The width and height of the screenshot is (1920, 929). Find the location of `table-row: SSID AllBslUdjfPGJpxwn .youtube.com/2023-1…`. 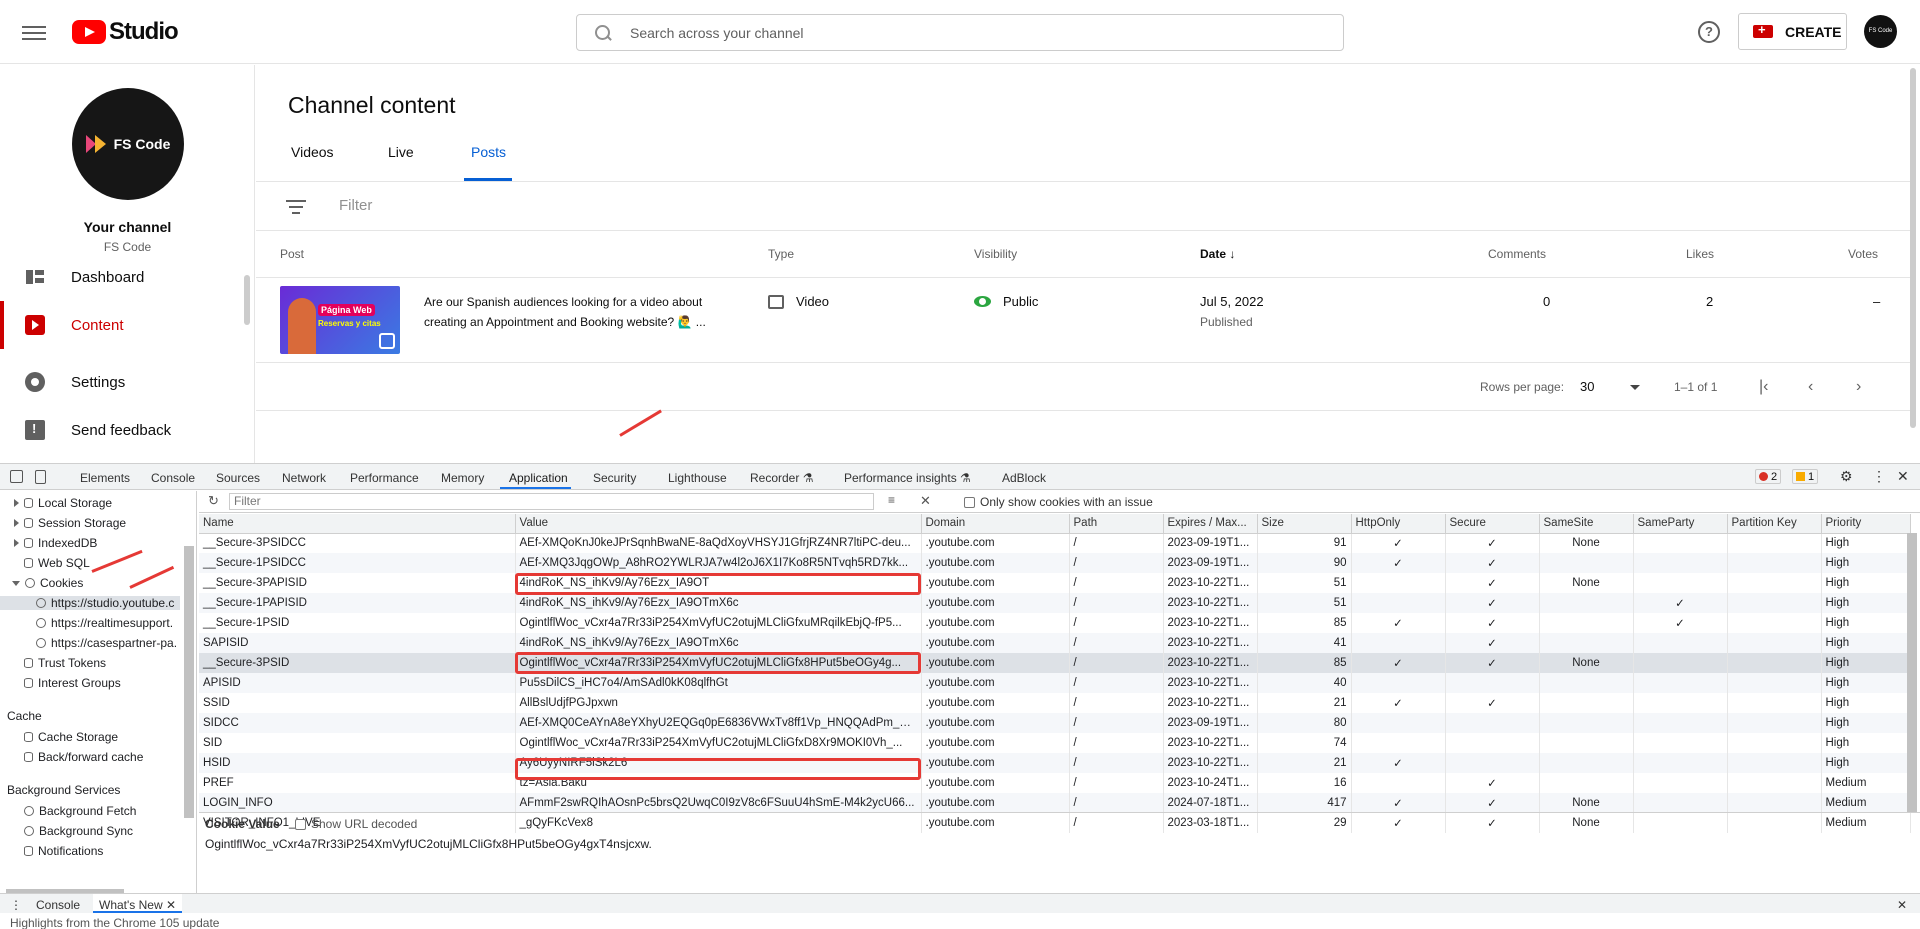

table-row: SSID AllBslUdjfPGJpxwn .youtube.com/2023-1… is located at coordinates (1055, 703).